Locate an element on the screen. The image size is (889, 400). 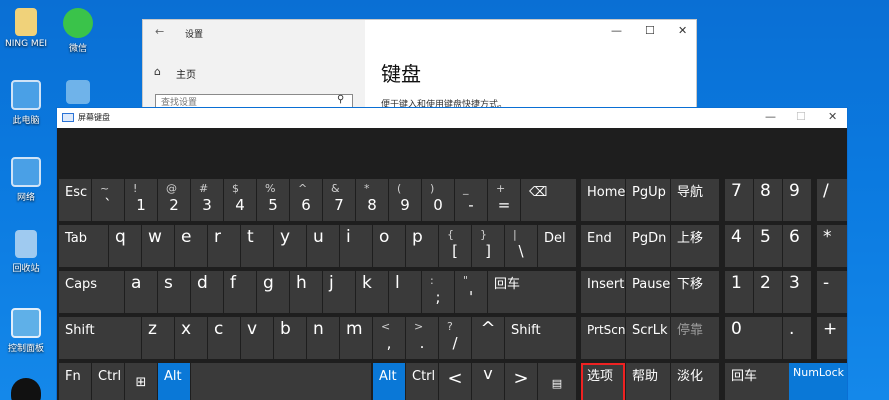
key-right-shift: Shift is located at coordinates (540, 338).